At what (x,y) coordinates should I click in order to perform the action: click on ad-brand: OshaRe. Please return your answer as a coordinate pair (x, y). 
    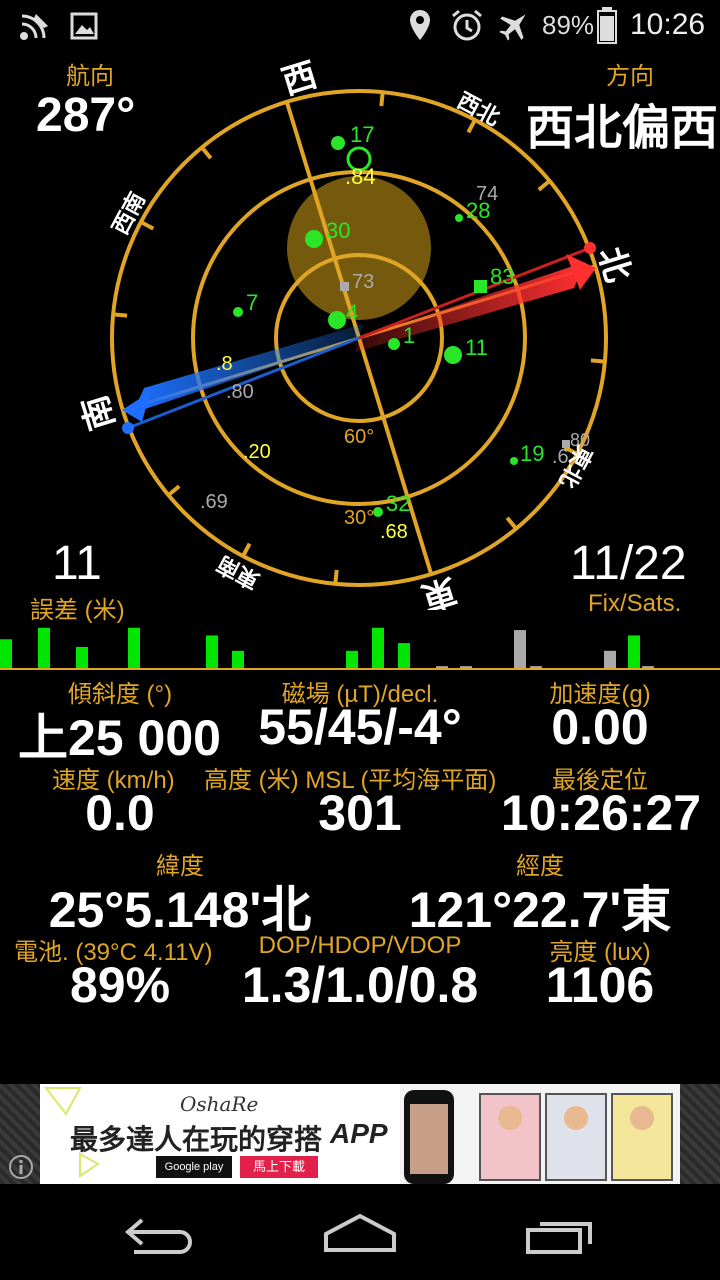
    Looking at the image, I should click on (219, 1104).